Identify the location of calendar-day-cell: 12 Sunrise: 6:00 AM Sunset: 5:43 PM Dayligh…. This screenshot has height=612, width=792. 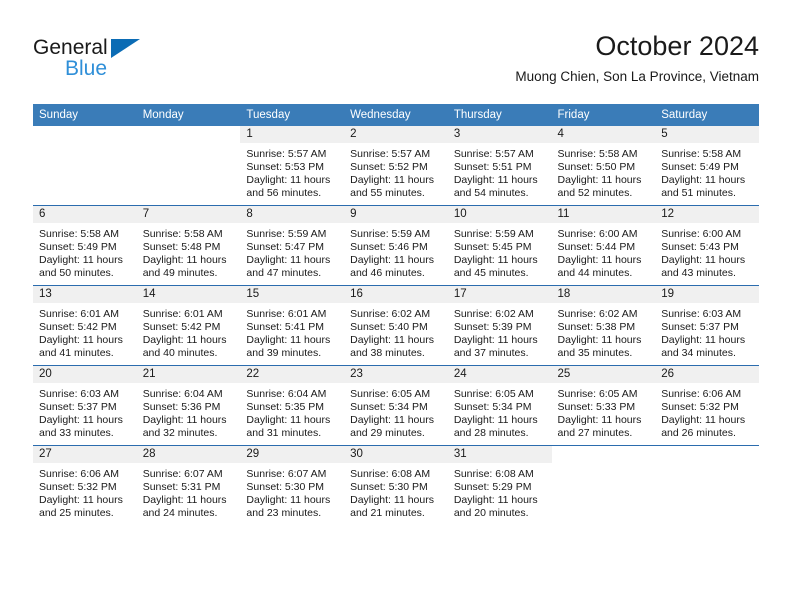
(707, 245).